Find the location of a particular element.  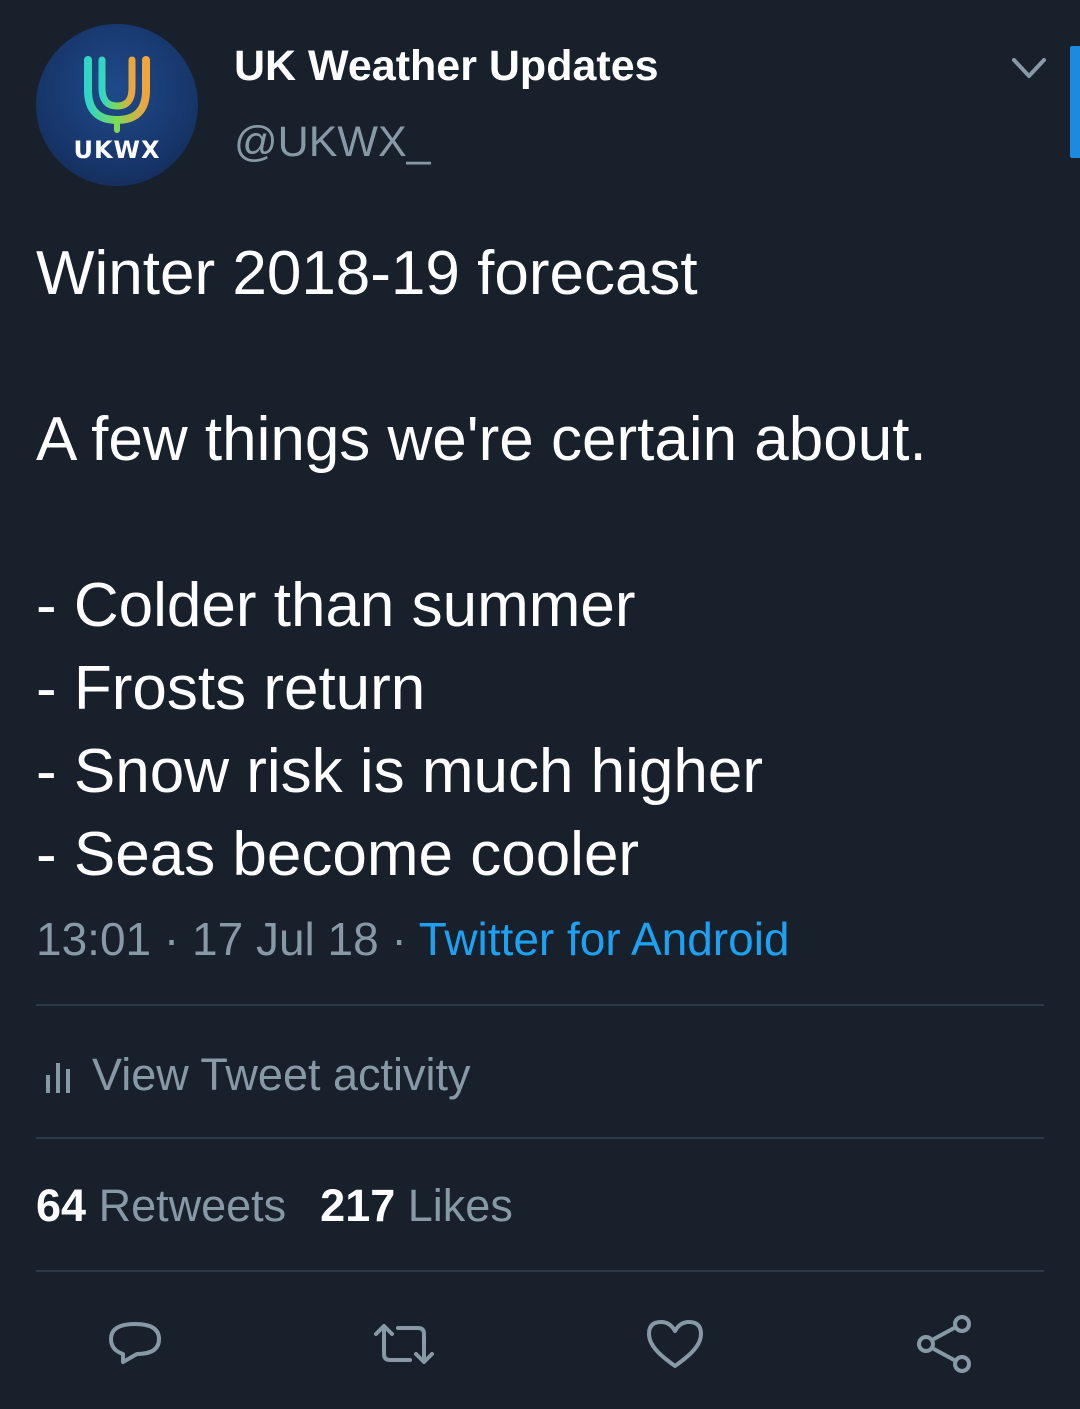

scroll-indicator is located at coordinates (1075, 102).